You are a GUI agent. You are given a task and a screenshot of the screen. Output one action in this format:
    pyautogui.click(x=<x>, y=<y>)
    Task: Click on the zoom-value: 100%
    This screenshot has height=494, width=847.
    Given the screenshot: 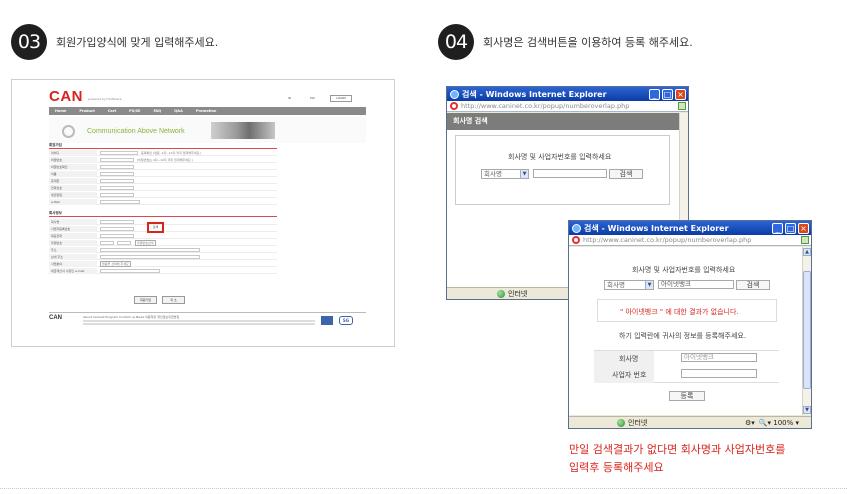 What is the action you would take?
    pyautogui.click(x=783, y=422)
    